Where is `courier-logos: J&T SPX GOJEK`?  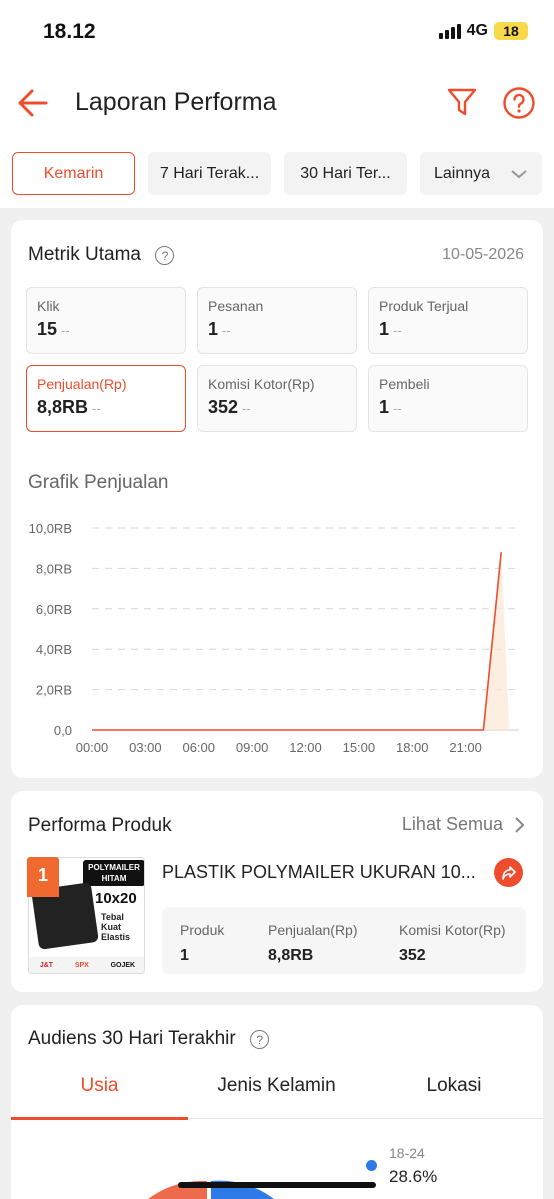
courier-logos: J&T SPX GOJEK is located at coordinates (86, 965).